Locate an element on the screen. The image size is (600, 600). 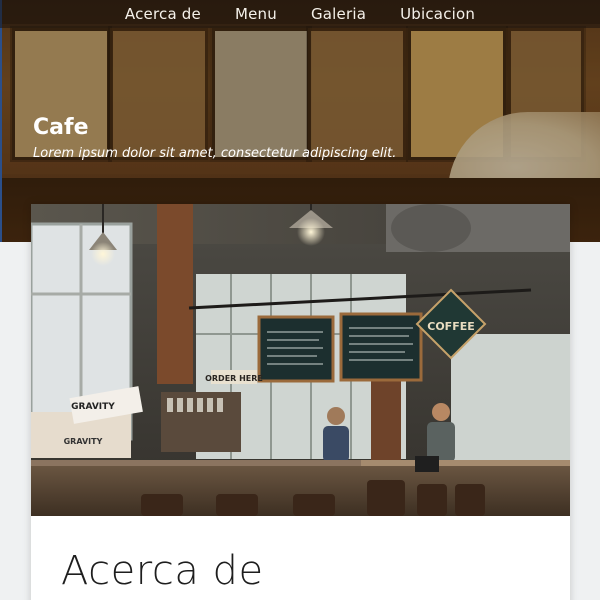
gravity-box-label-2: GRAVITY is located at coordinates (83, 441).